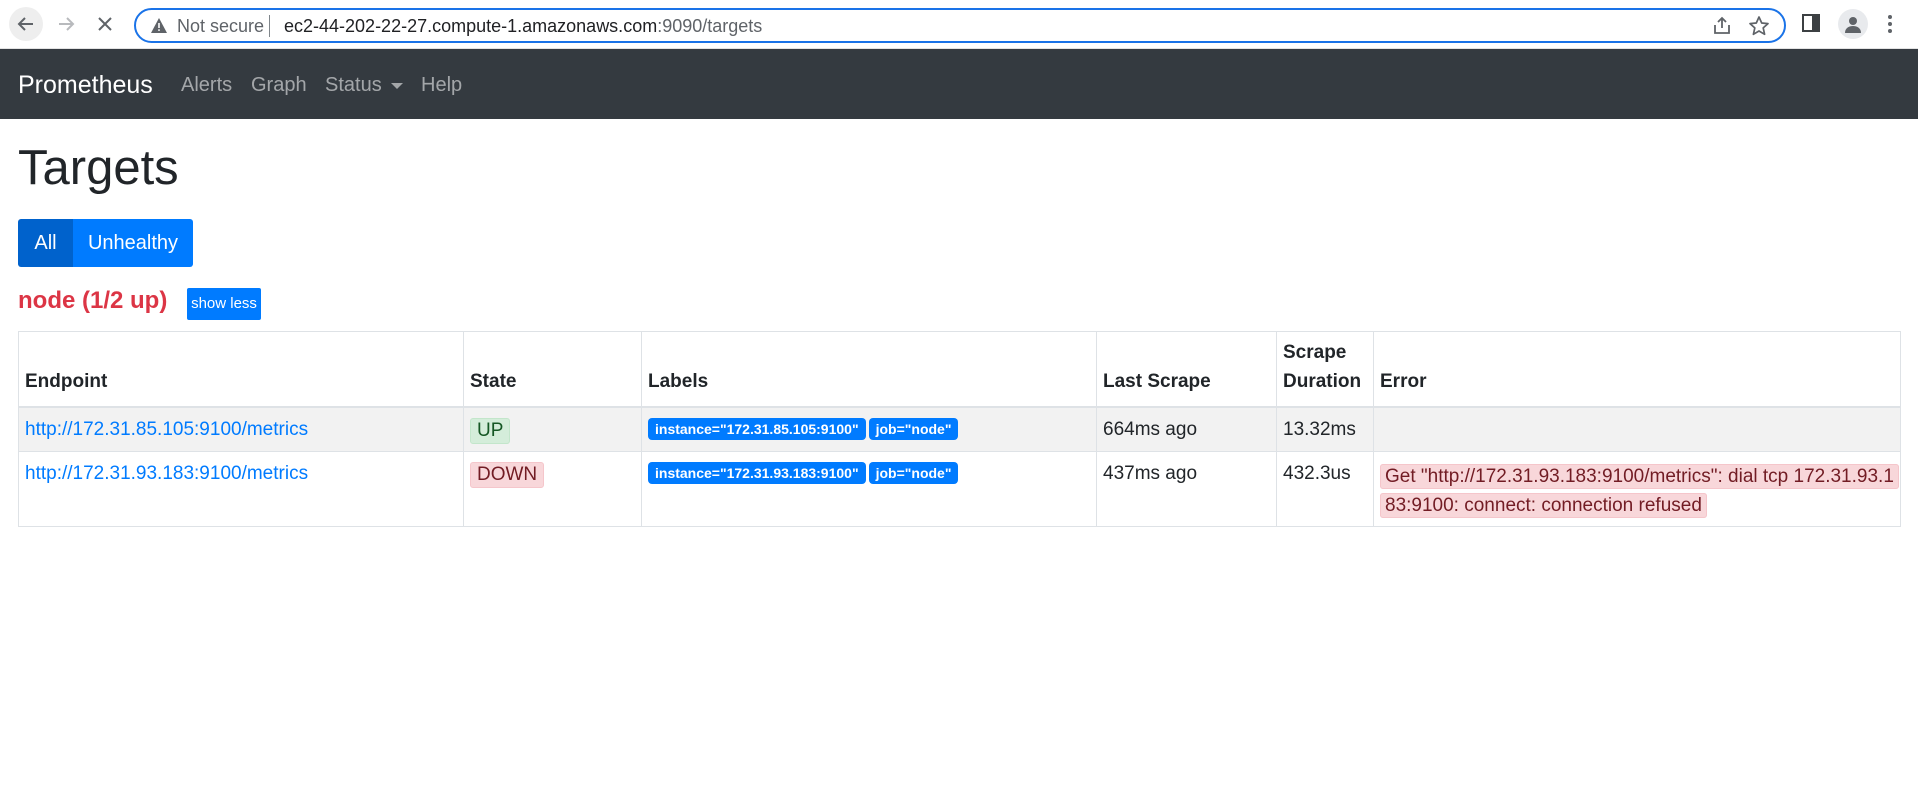 The width and height of the screenshot is (1918, 798). What do you see at coordinates (757, 429) in the screenshot?
I see `label-badge: instance="172.31.85.105:9100"` at bounding box center [757, 429].